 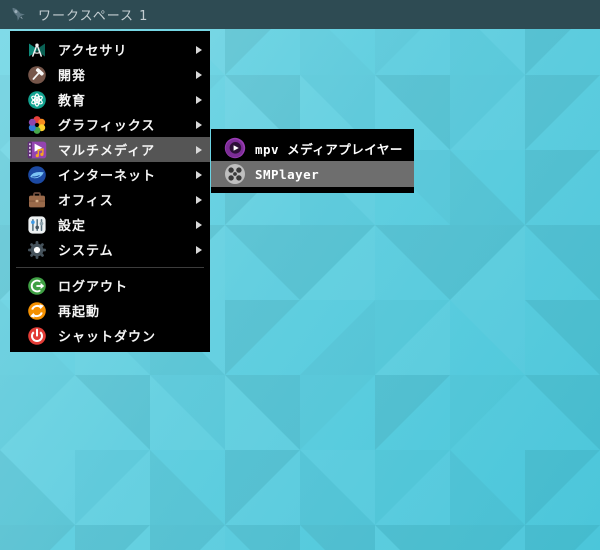 I want to click on menu-item-accessories: アクセサリ, so click(x=110, y=49).